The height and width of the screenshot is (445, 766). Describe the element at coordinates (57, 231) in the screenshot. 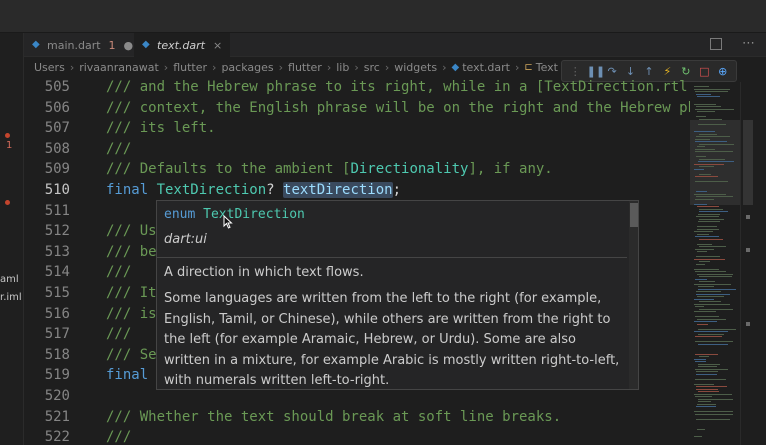

I see `line-number: 512` at that location.